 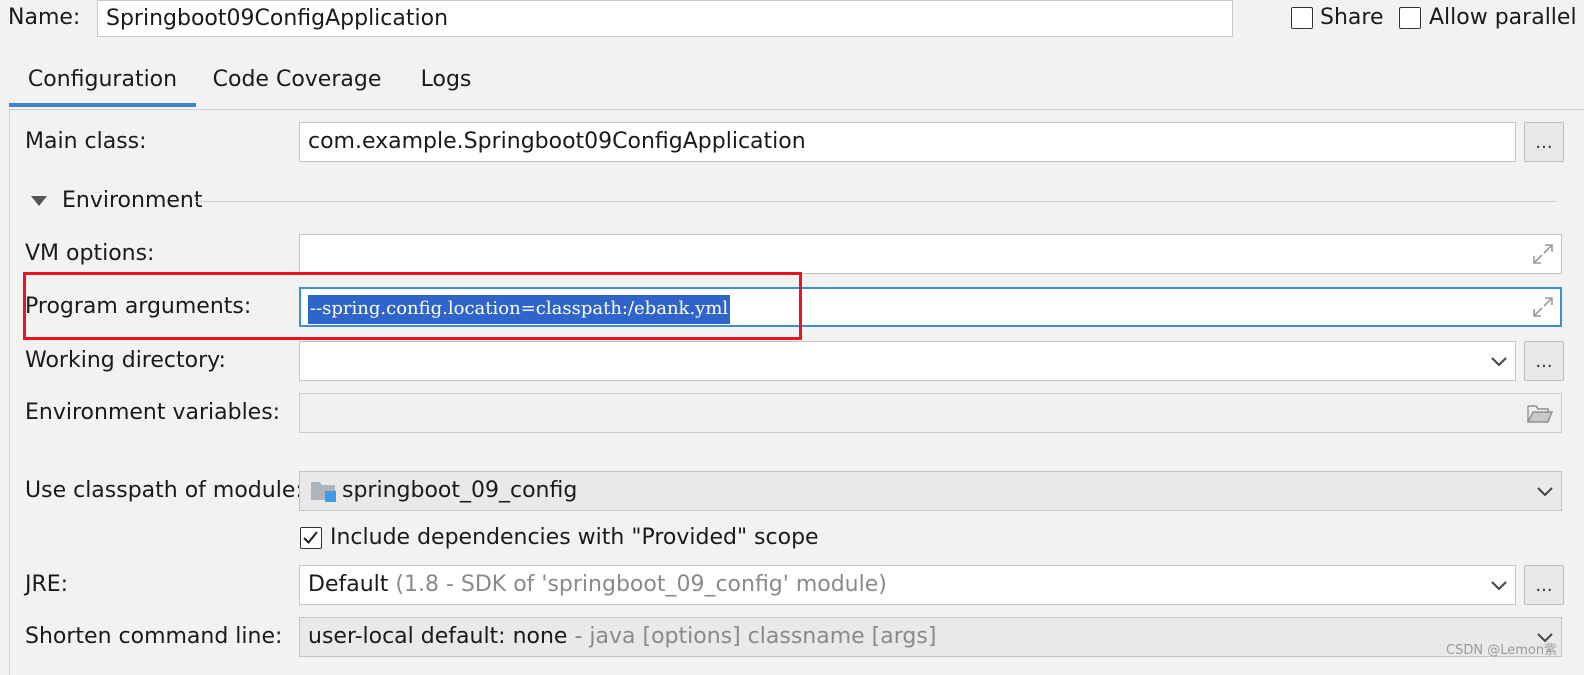 I want to click on program-arguments-expand-icon, so click(x=1543, y=307).